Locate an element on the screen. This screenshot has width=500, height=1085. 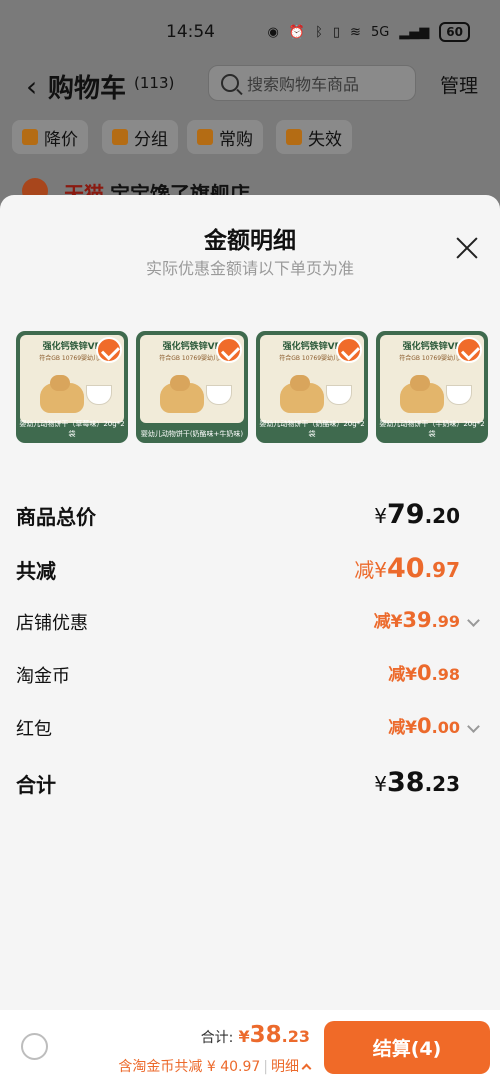
status-icons: ◉ ⏰ ᛒ ▯ ≋ 5G ▂▄▆ 60 is located at coordinates (369, 32).